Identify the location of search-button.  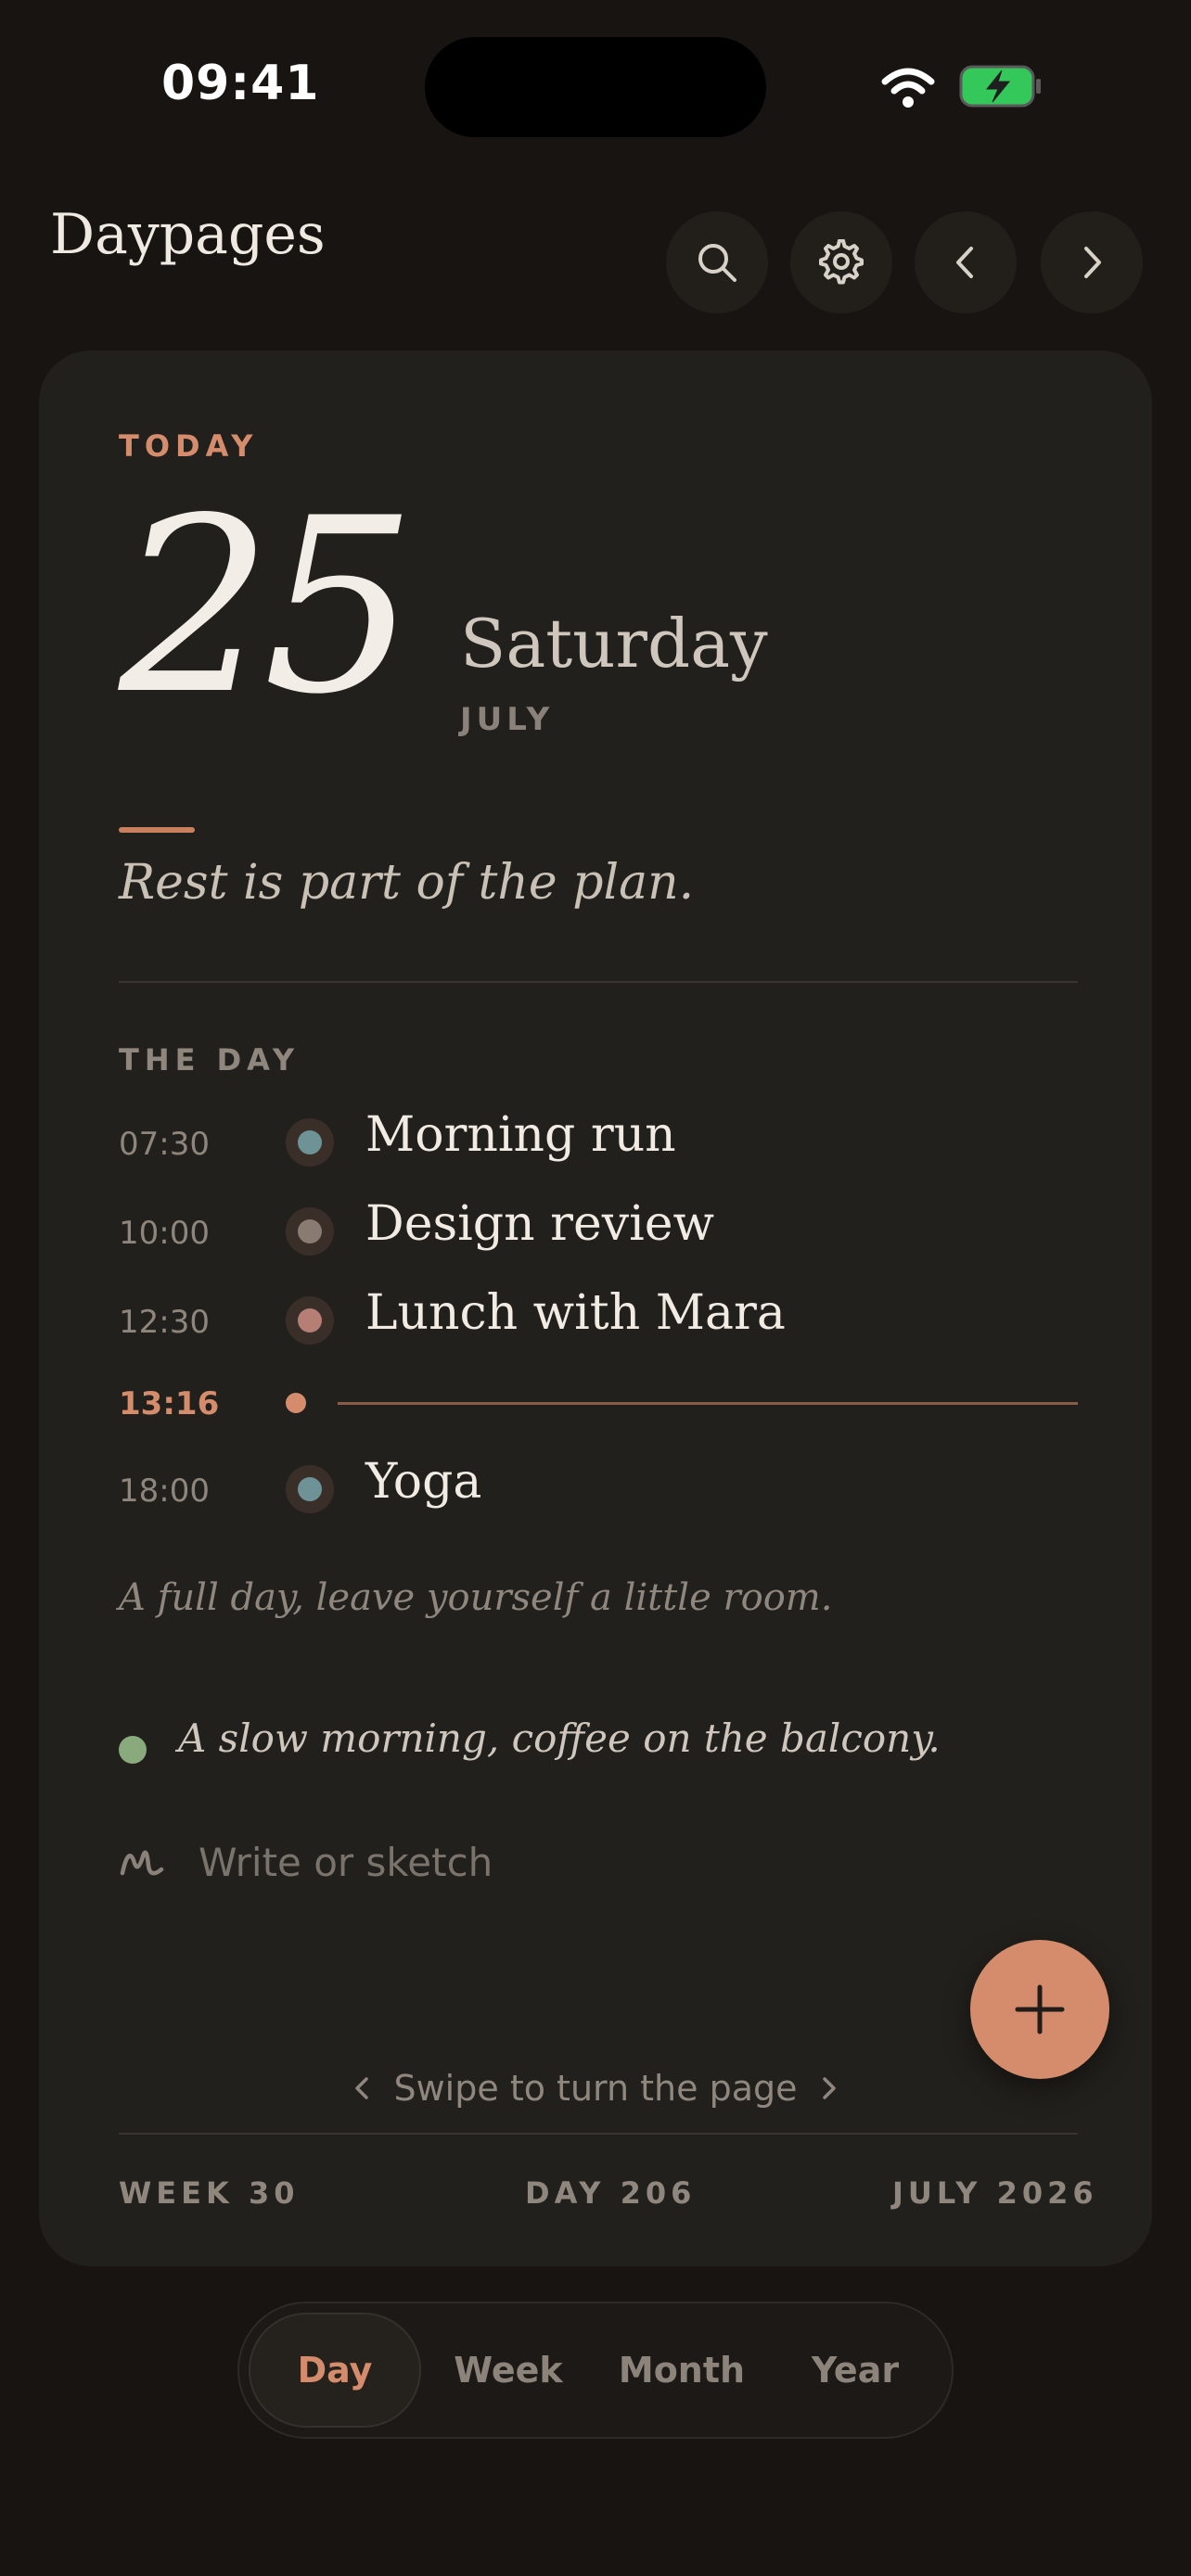
(717, 262).